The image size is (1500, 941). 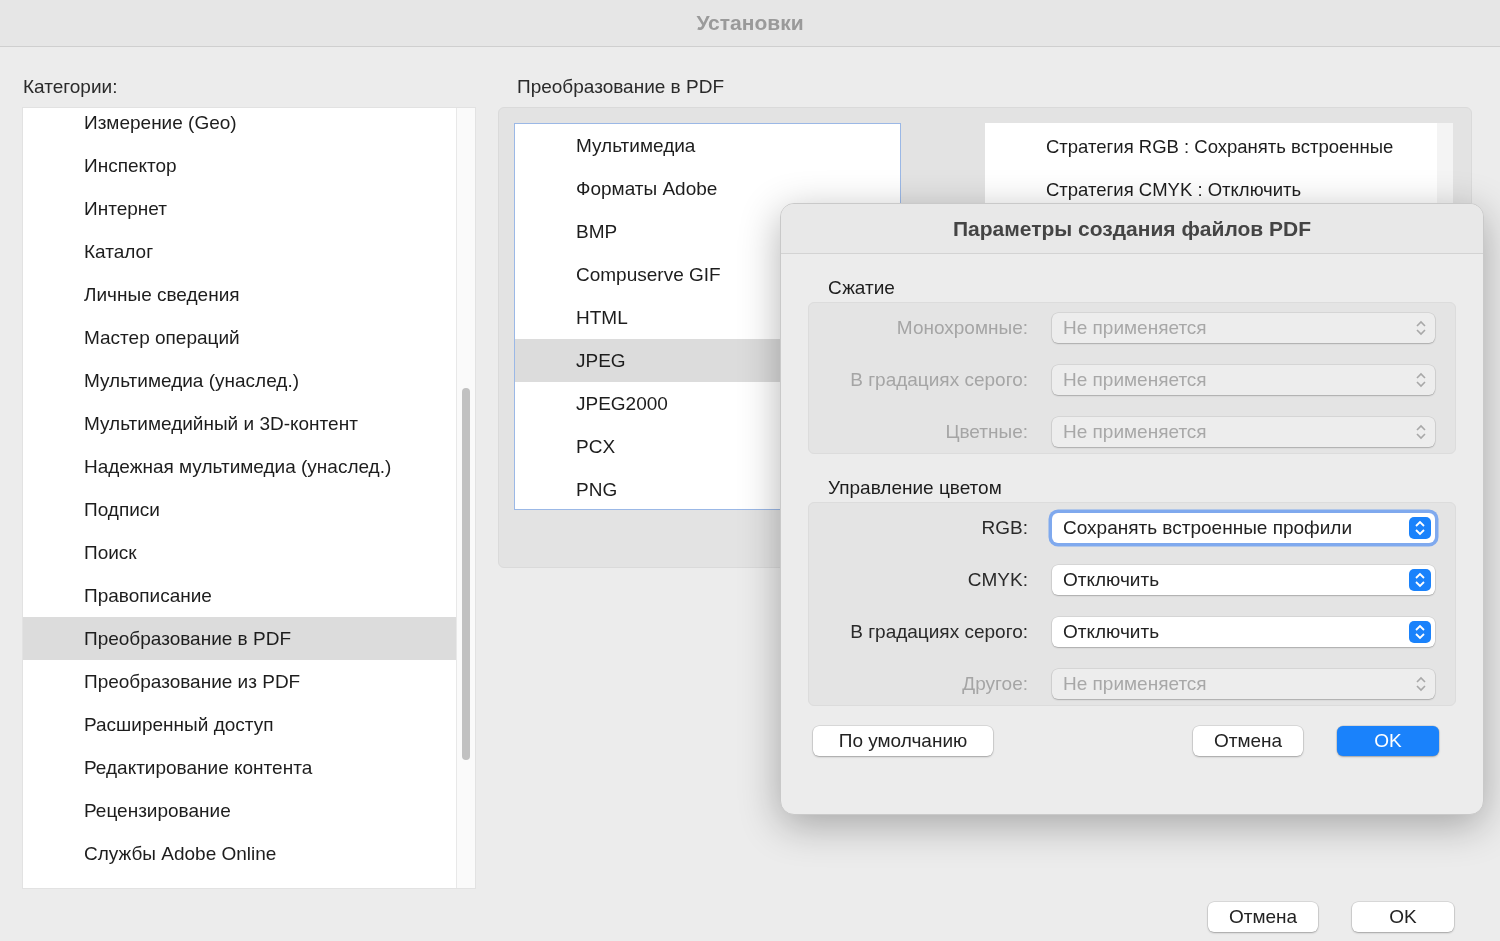 I want to click on category-item: Преобразование в PDF, so click(x=239, y=638).